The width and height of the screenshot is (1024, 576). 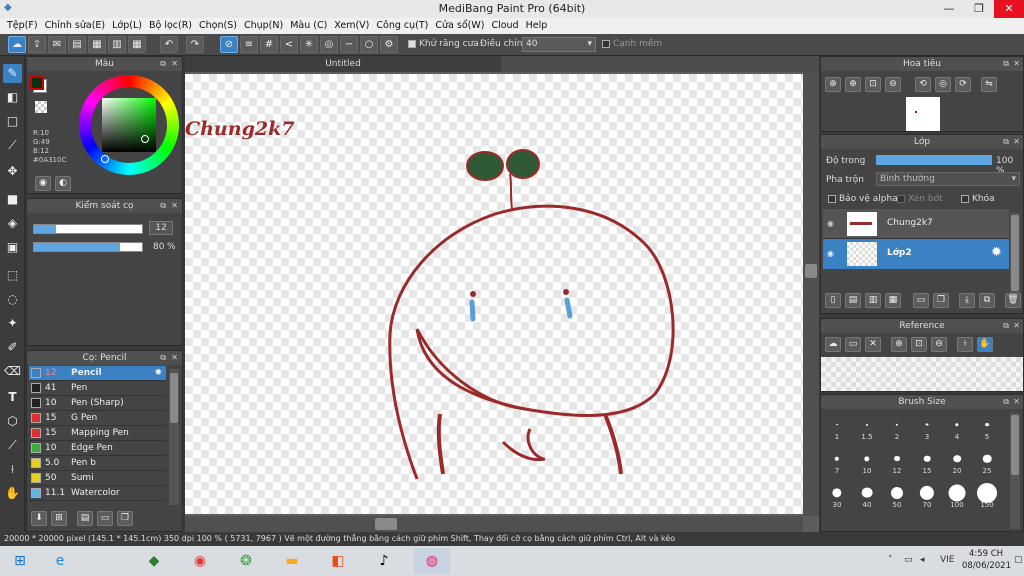 What do you see at coordinates (12, 223) in the screenshot?
I see `bucket-tool-icon: ◈` at bounding box center [12, 223].